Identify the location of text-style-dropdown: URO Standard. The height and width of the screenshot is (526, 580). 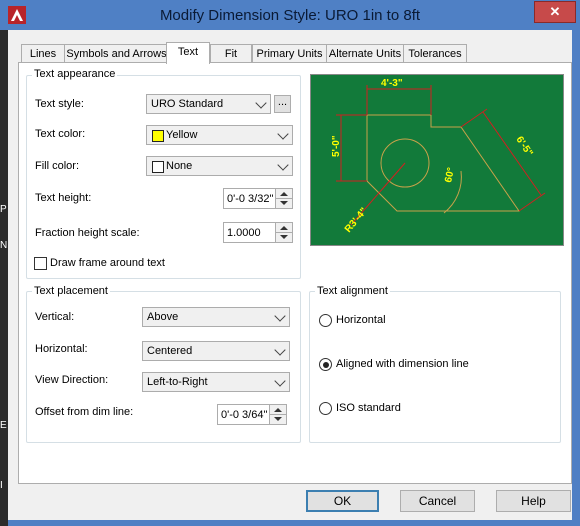
(208, 104).